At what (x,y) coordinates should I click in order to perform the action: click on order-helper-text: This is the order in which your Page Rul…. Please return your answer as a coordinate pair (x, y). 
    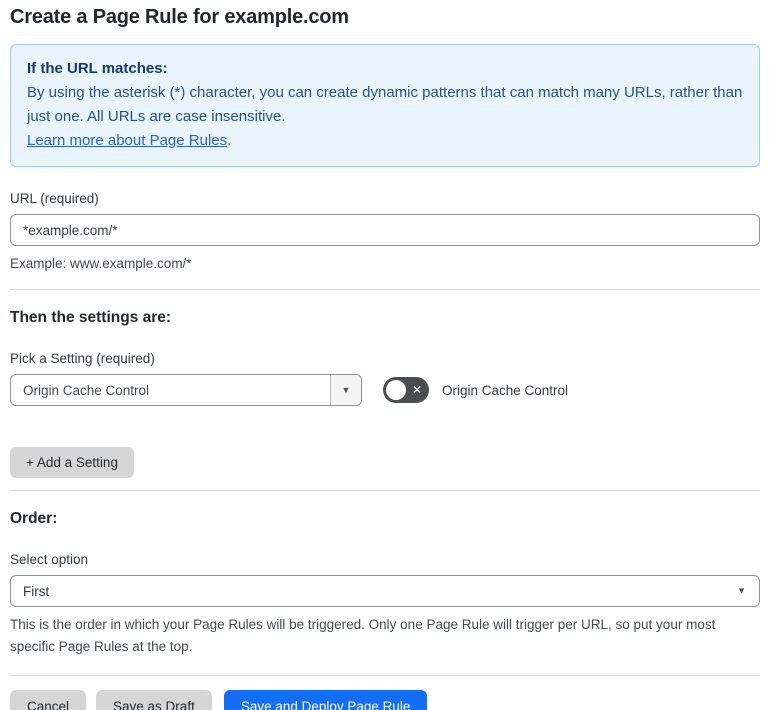
    Looking at the image, I should click on (363, 635).